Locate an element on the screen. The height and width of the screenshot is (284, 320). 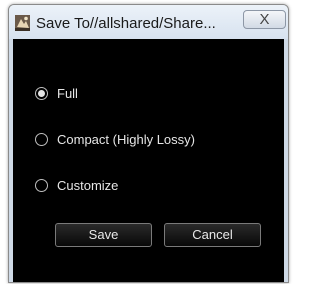
title-bar: Save To//allshared/Share... X is located at coordinates (148, 22).